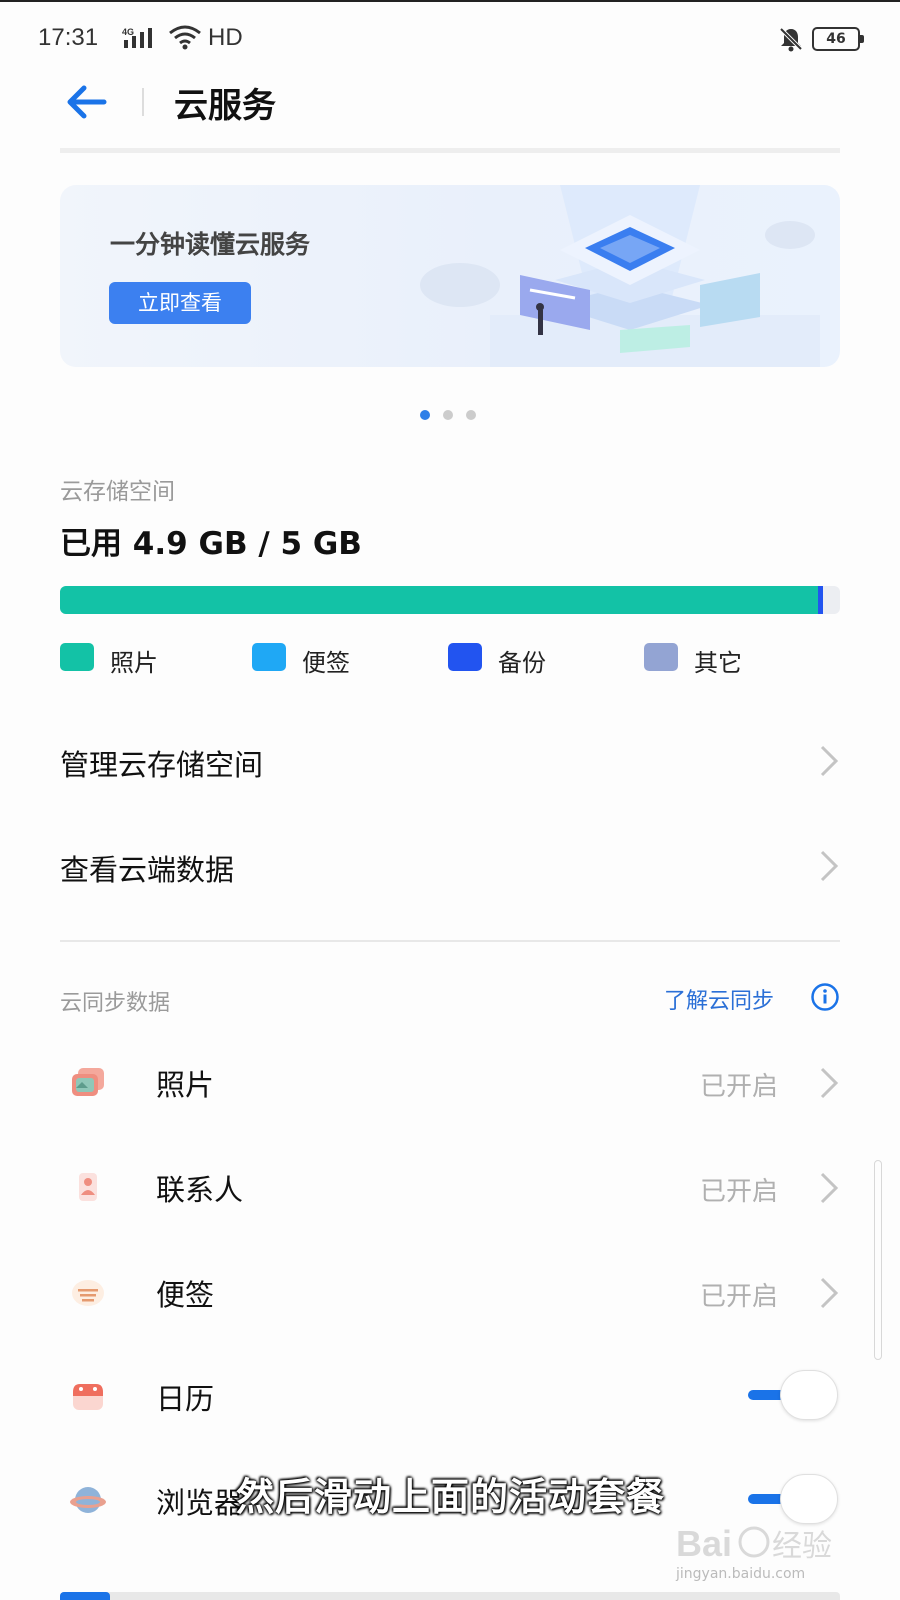 This screenshot has width=900, height=1600. What do you see at coordinates (820, 600) in the screenshot?
I see `storage-bar-backup-segment` at bounding box center [820, 600].